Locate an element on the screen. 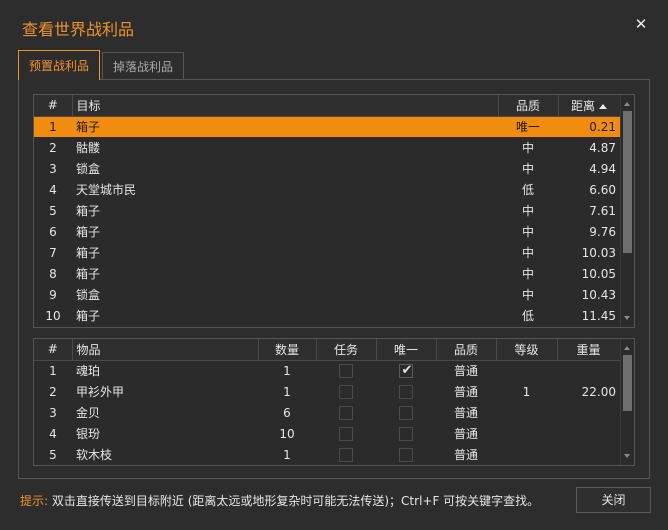 This screenshot has height=530, width=668. column-header-distance: 距离 is located at coordinates (589, 106).